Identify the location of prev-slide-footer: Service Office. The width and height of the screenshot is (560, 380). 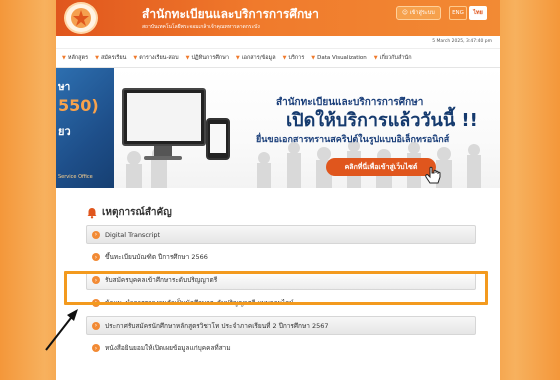
(75, 177).